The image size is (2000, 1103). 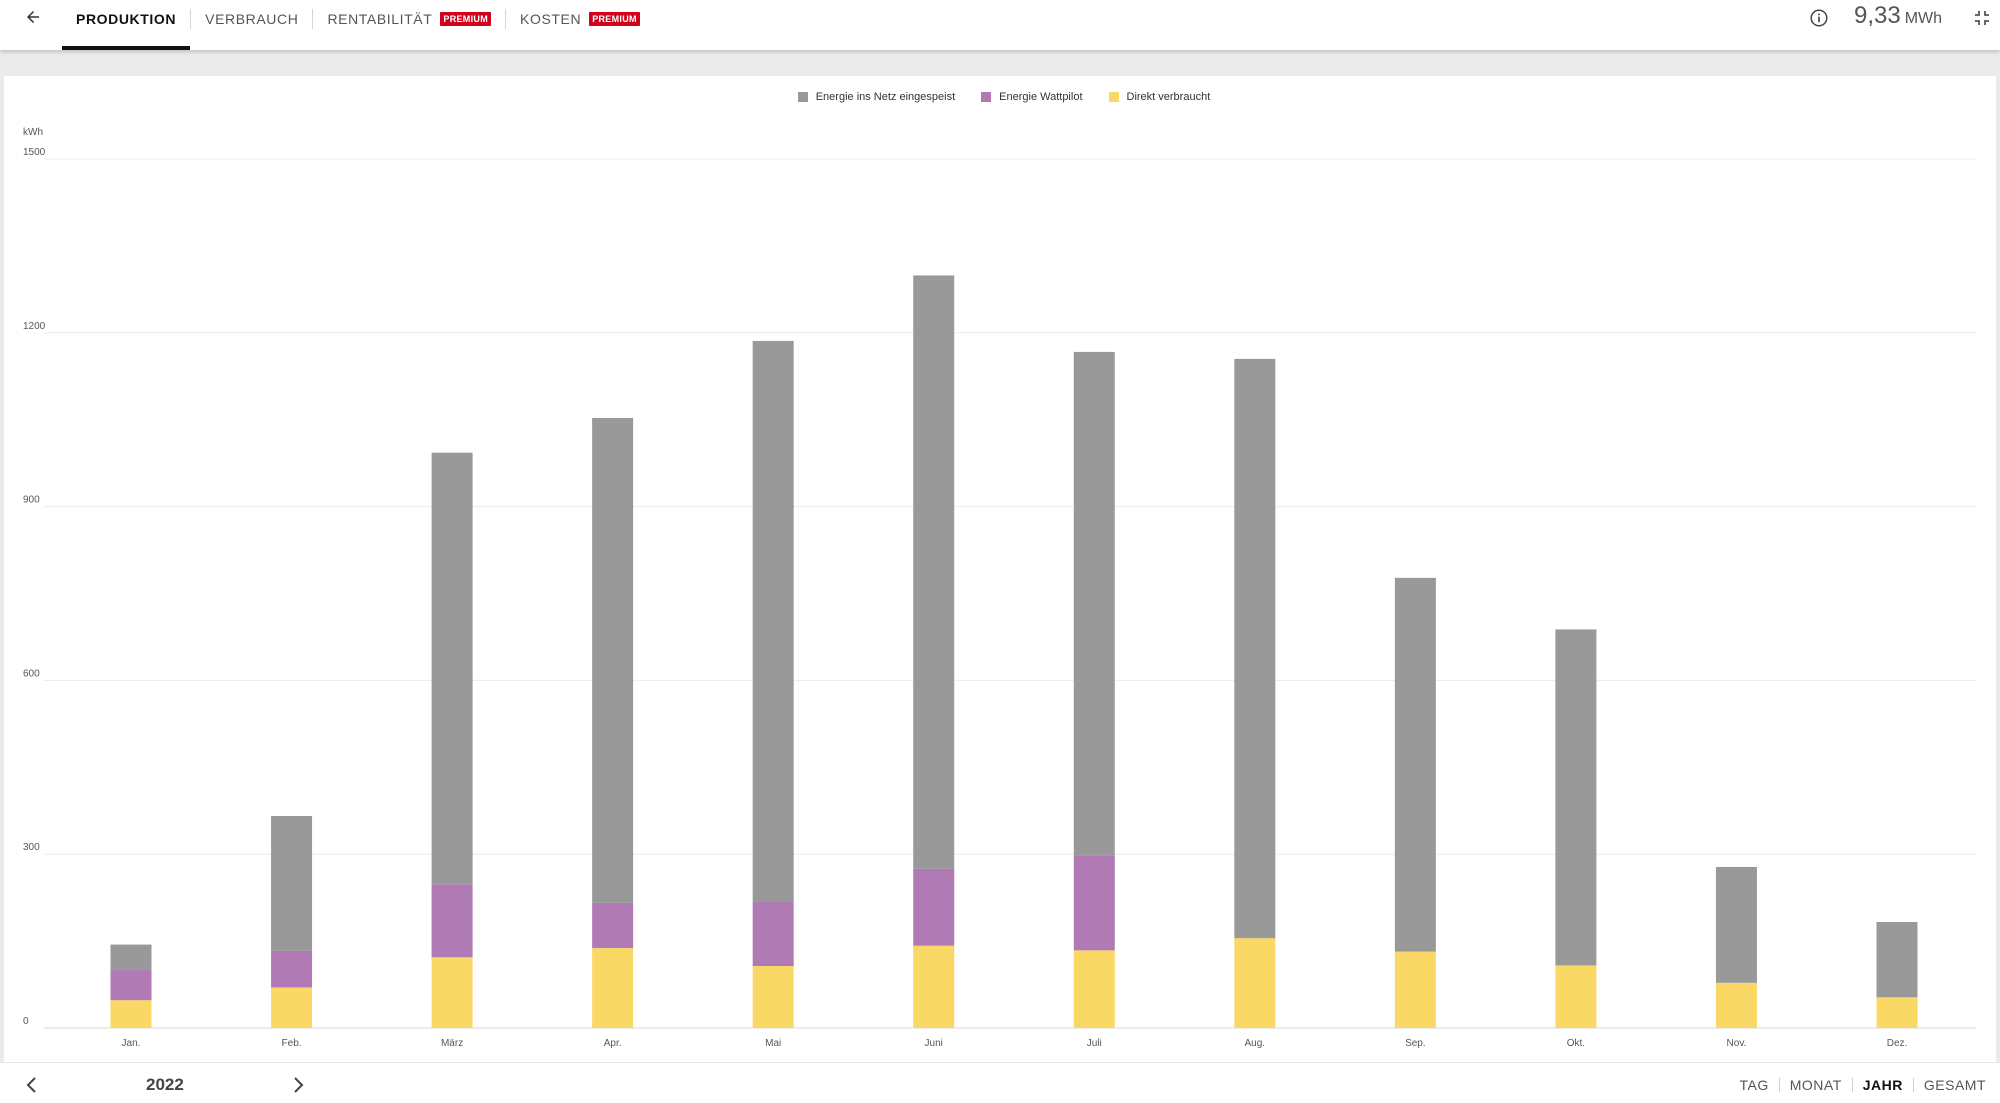 I want to click on collapse-button, so click(x=1982, y=18).